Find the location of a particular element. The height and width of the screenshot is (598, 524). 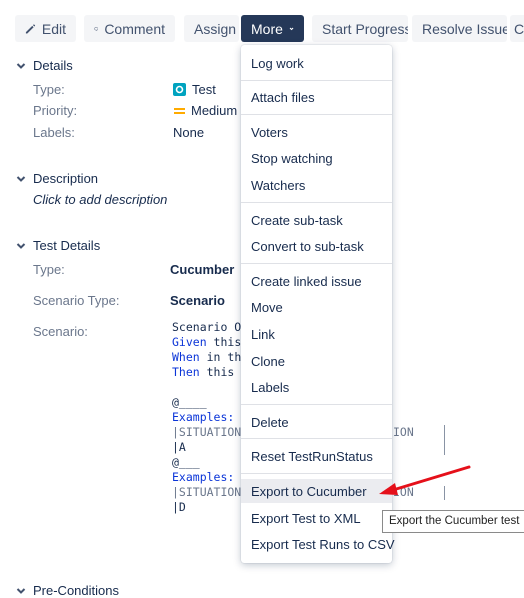

menu-item-convert-to-sub-task: Convert to sub-task is located at coordinates (316, 246).